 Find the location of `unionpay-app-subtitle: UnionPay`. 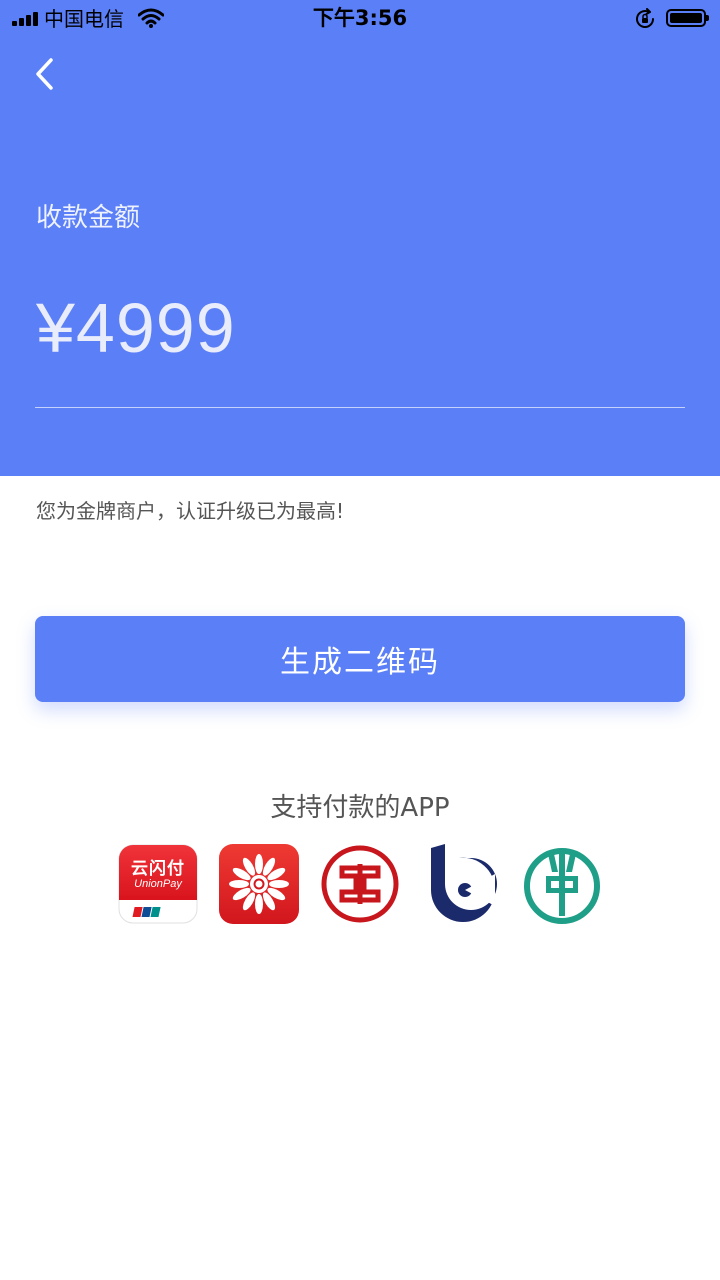

unionpay-app-subtitle: UnionPay is located at coordinates (158, 884).